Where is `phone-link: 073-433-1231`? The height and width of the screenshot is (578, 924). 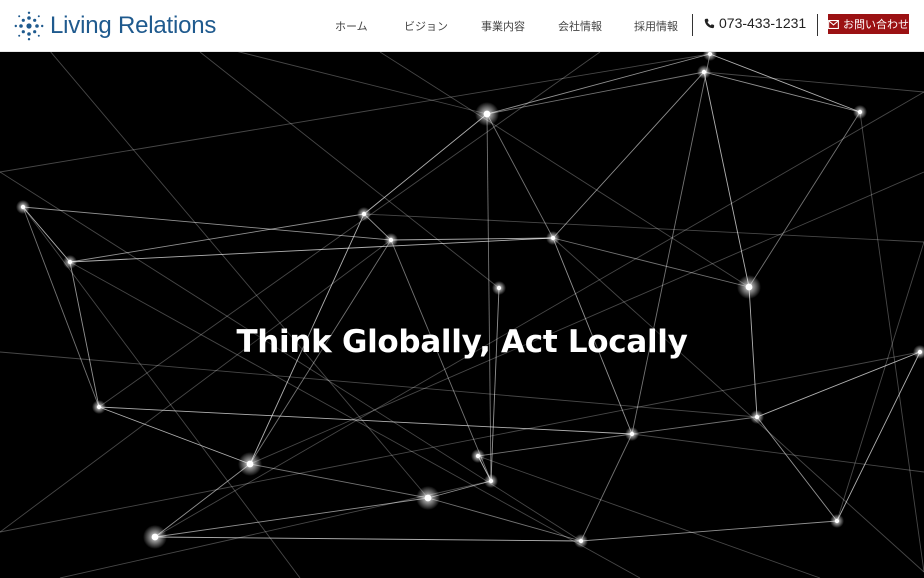
phone-link: 073-433-1231 is located at coordinates (755, 23).